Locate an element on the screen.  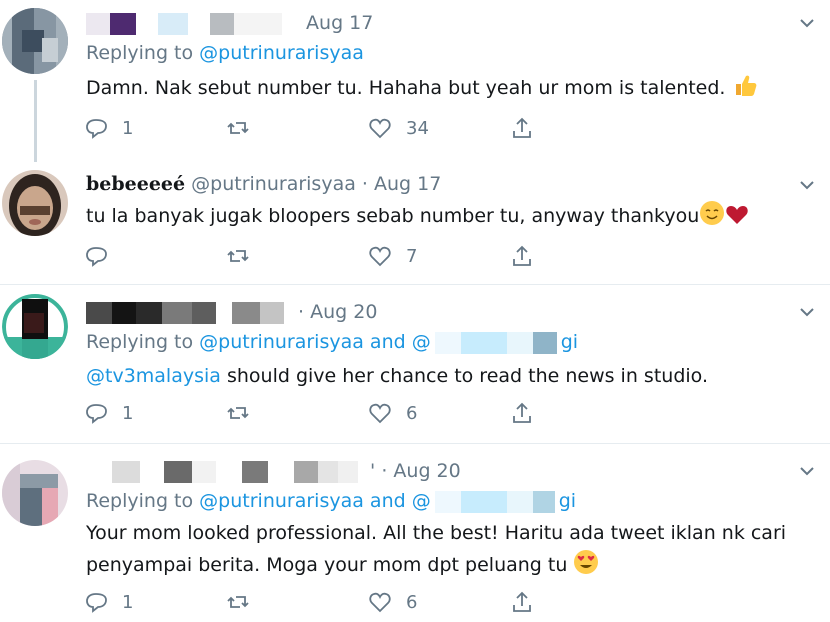
mention-link: @tv3malaysia is located at coordinates (153, 376).